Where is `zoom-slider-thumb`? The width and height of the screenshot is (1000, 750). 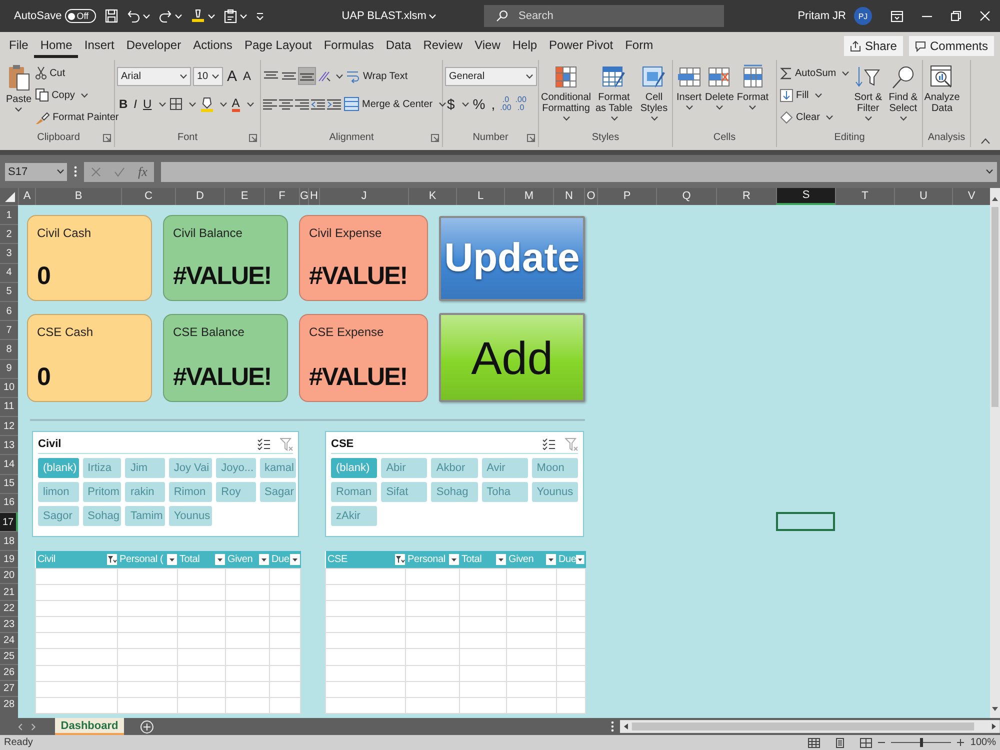 zoom-slider-thumb is located at coordinates (922, 742).